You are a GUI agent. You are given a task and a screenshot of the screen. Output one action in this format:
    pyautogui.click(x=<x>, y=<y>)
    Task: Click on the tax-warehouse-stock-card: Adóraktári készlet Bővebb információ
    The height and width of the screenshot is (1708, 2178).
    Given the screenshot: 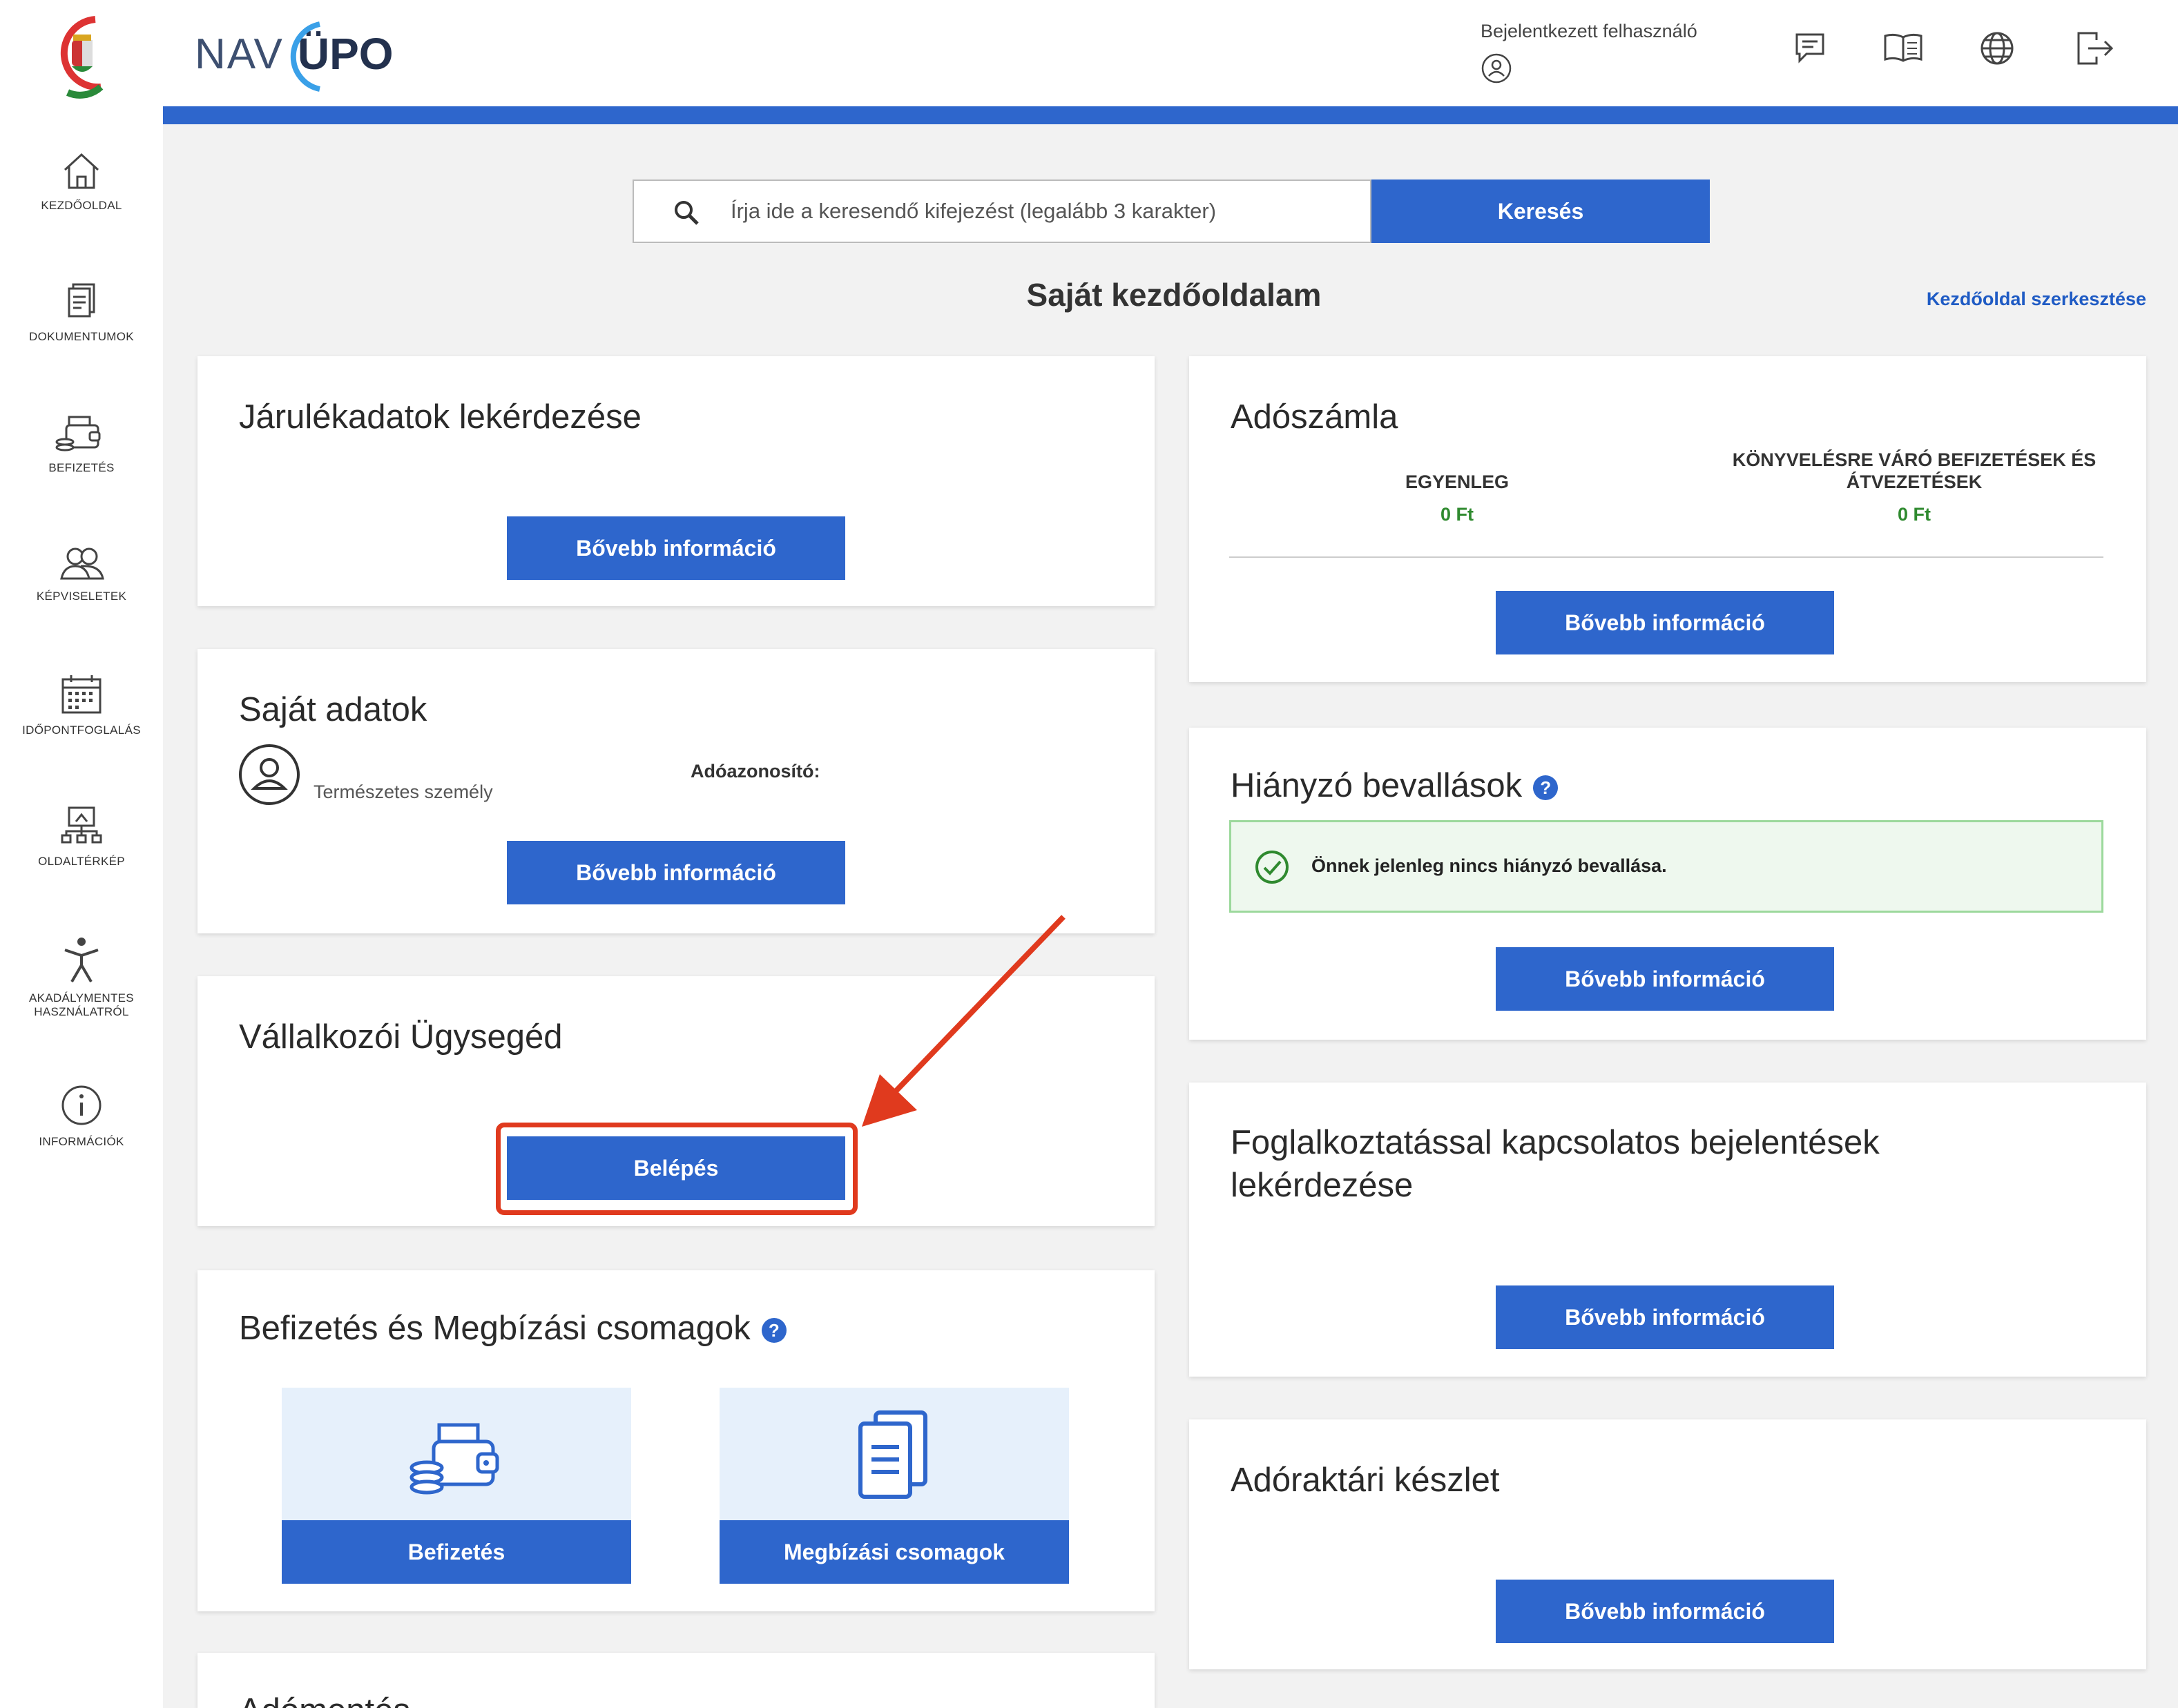 What is the action you would take?
    pyautogui.click(x=1667, y=1544)
    